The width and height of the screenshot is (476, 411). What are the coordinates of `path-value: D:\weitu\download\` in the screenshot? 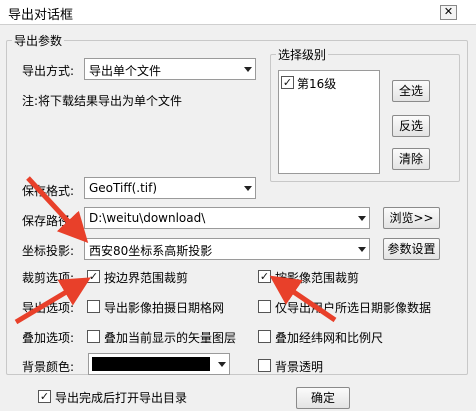 It's located at (147, 218).